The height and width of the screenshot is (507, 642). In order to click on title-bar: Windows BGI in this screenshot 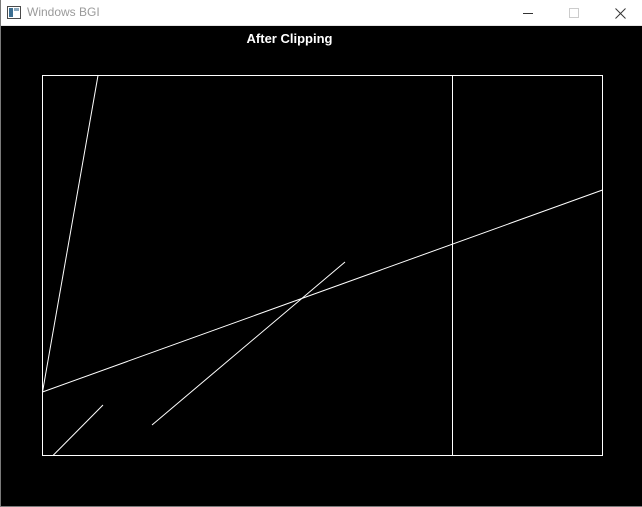, I will do `click(321, 13)`.